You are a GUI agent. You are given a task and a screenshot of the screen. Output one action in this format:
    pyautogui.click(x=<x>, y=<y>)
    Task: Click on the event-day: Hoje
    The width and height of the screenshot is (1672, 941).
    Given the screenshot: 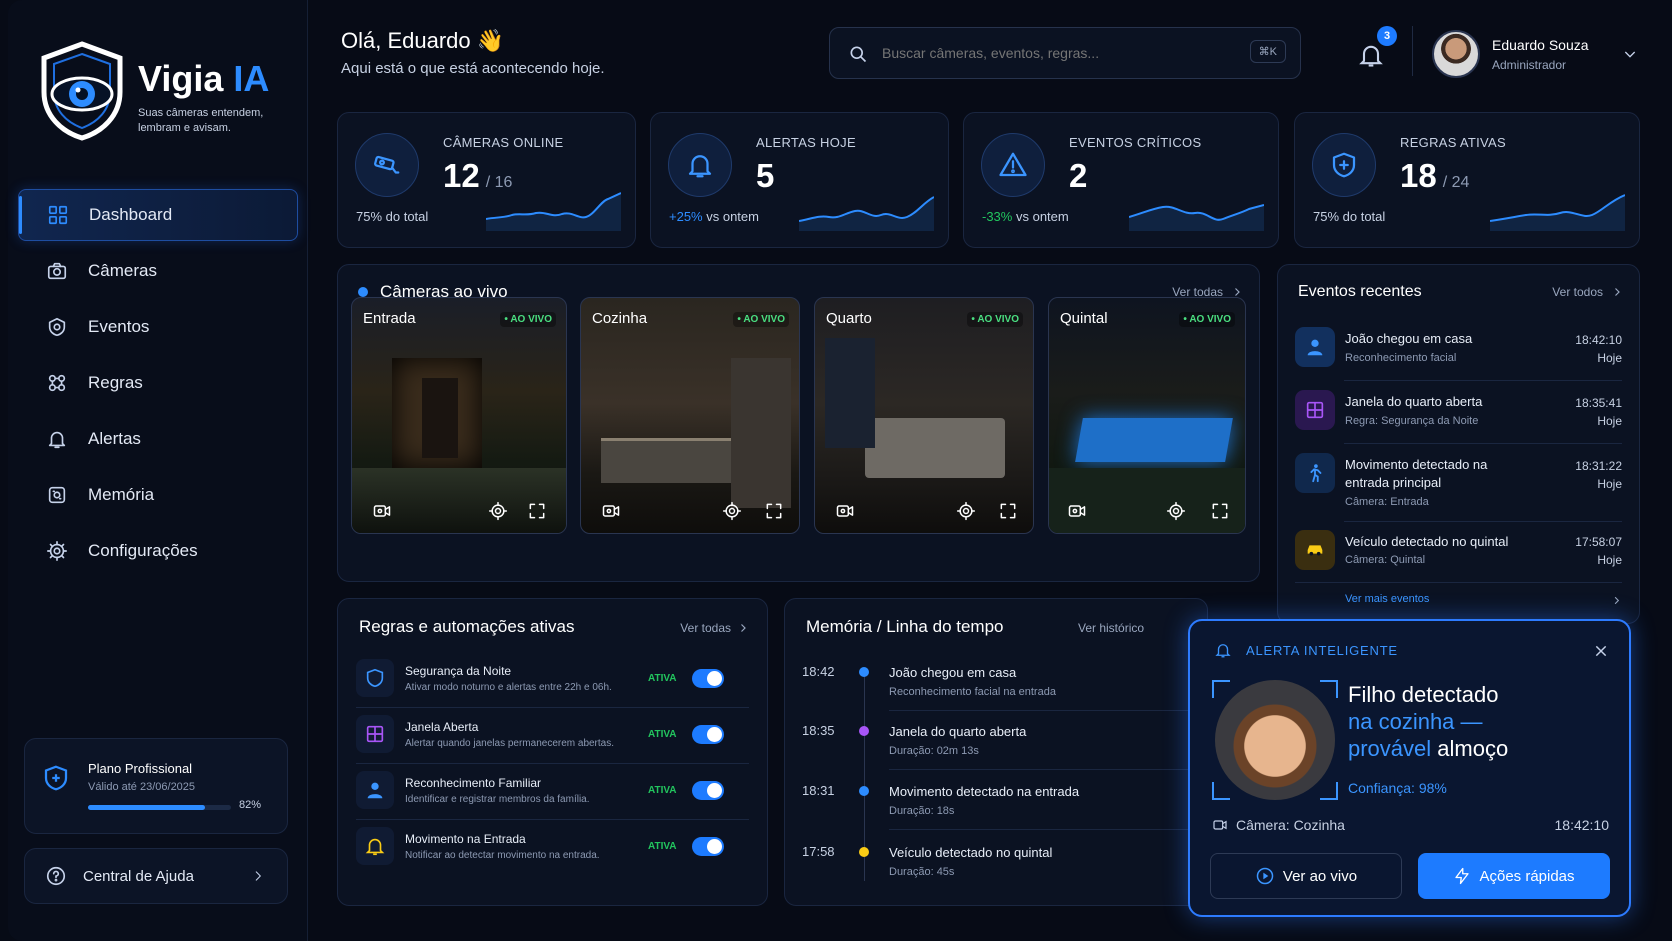 What is the action you would take?
    pyautogui.click(x=1609, y=421)
    